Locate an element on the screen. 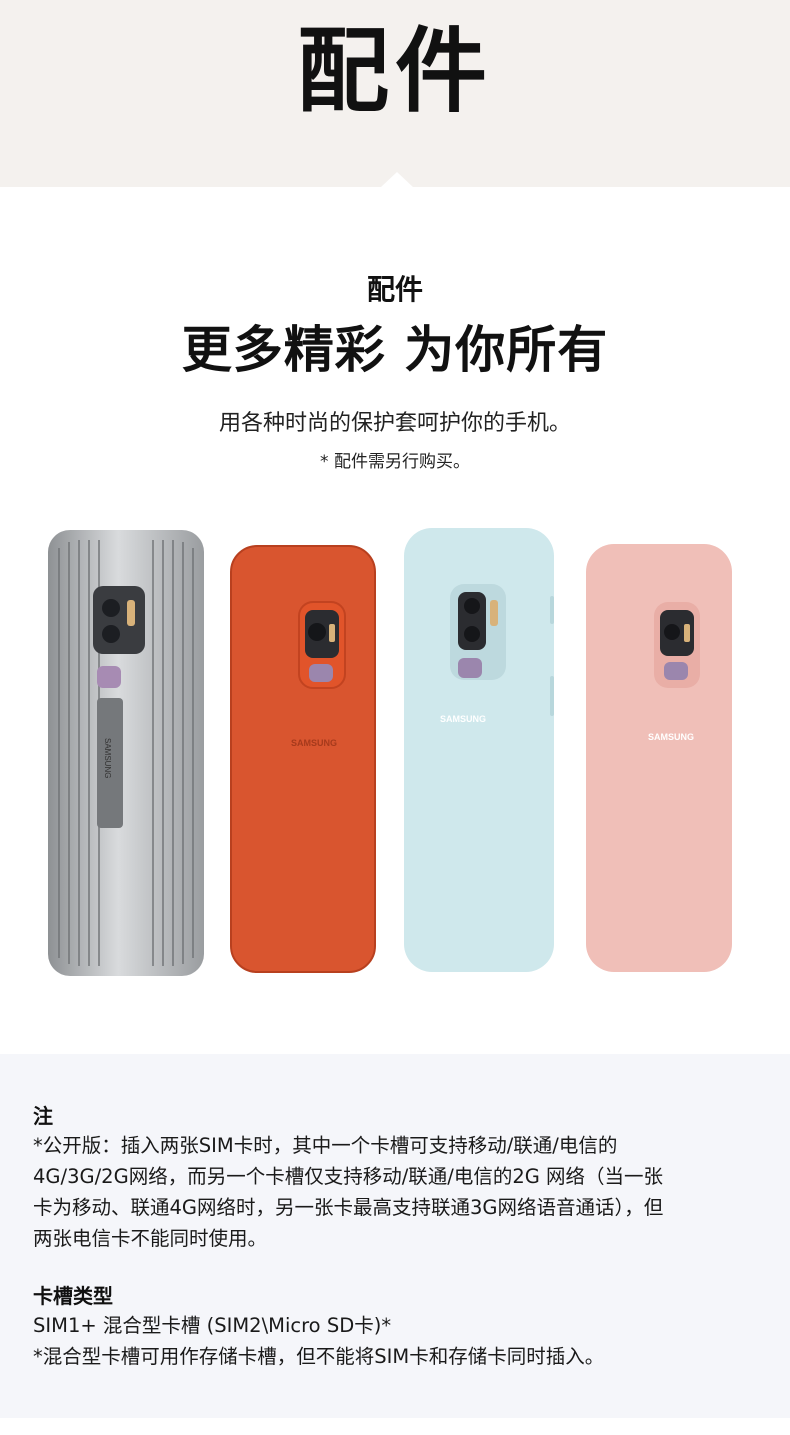  red-alcantara-cover: SAMSUNG is located at coordinates (303, 759).